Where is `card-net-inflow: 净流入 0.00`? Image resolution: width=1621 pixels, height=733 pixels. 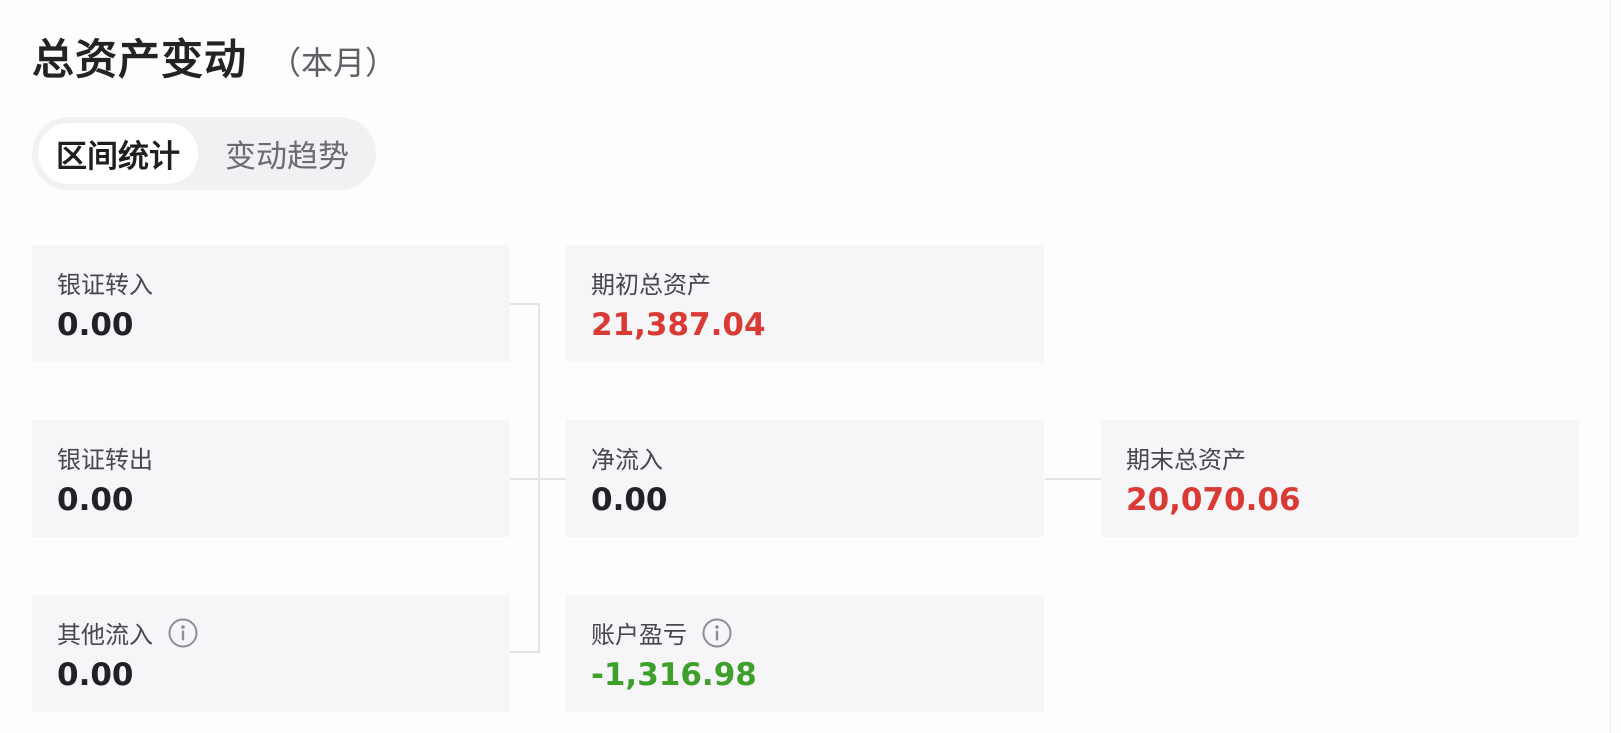 card-net-inflow: 净流入 0.00 is located at coordinates (805, 478).